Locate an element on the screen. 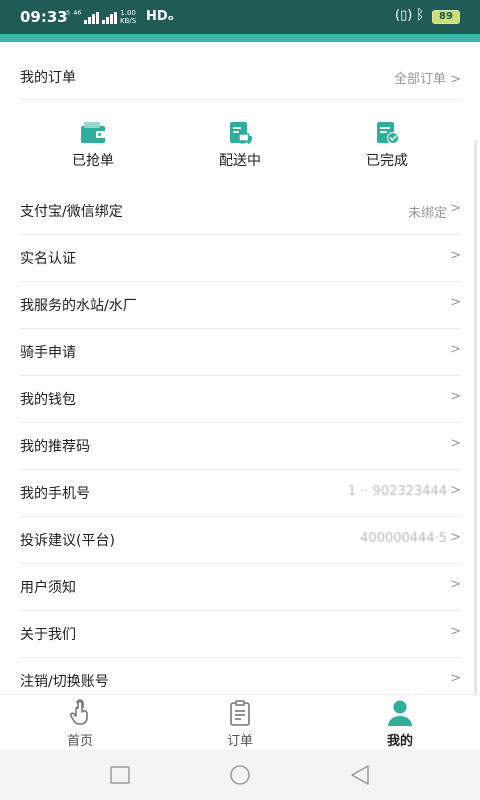 This screenshot has height=800, width=480. header-accent-strip is located at coordinates (240, 38).